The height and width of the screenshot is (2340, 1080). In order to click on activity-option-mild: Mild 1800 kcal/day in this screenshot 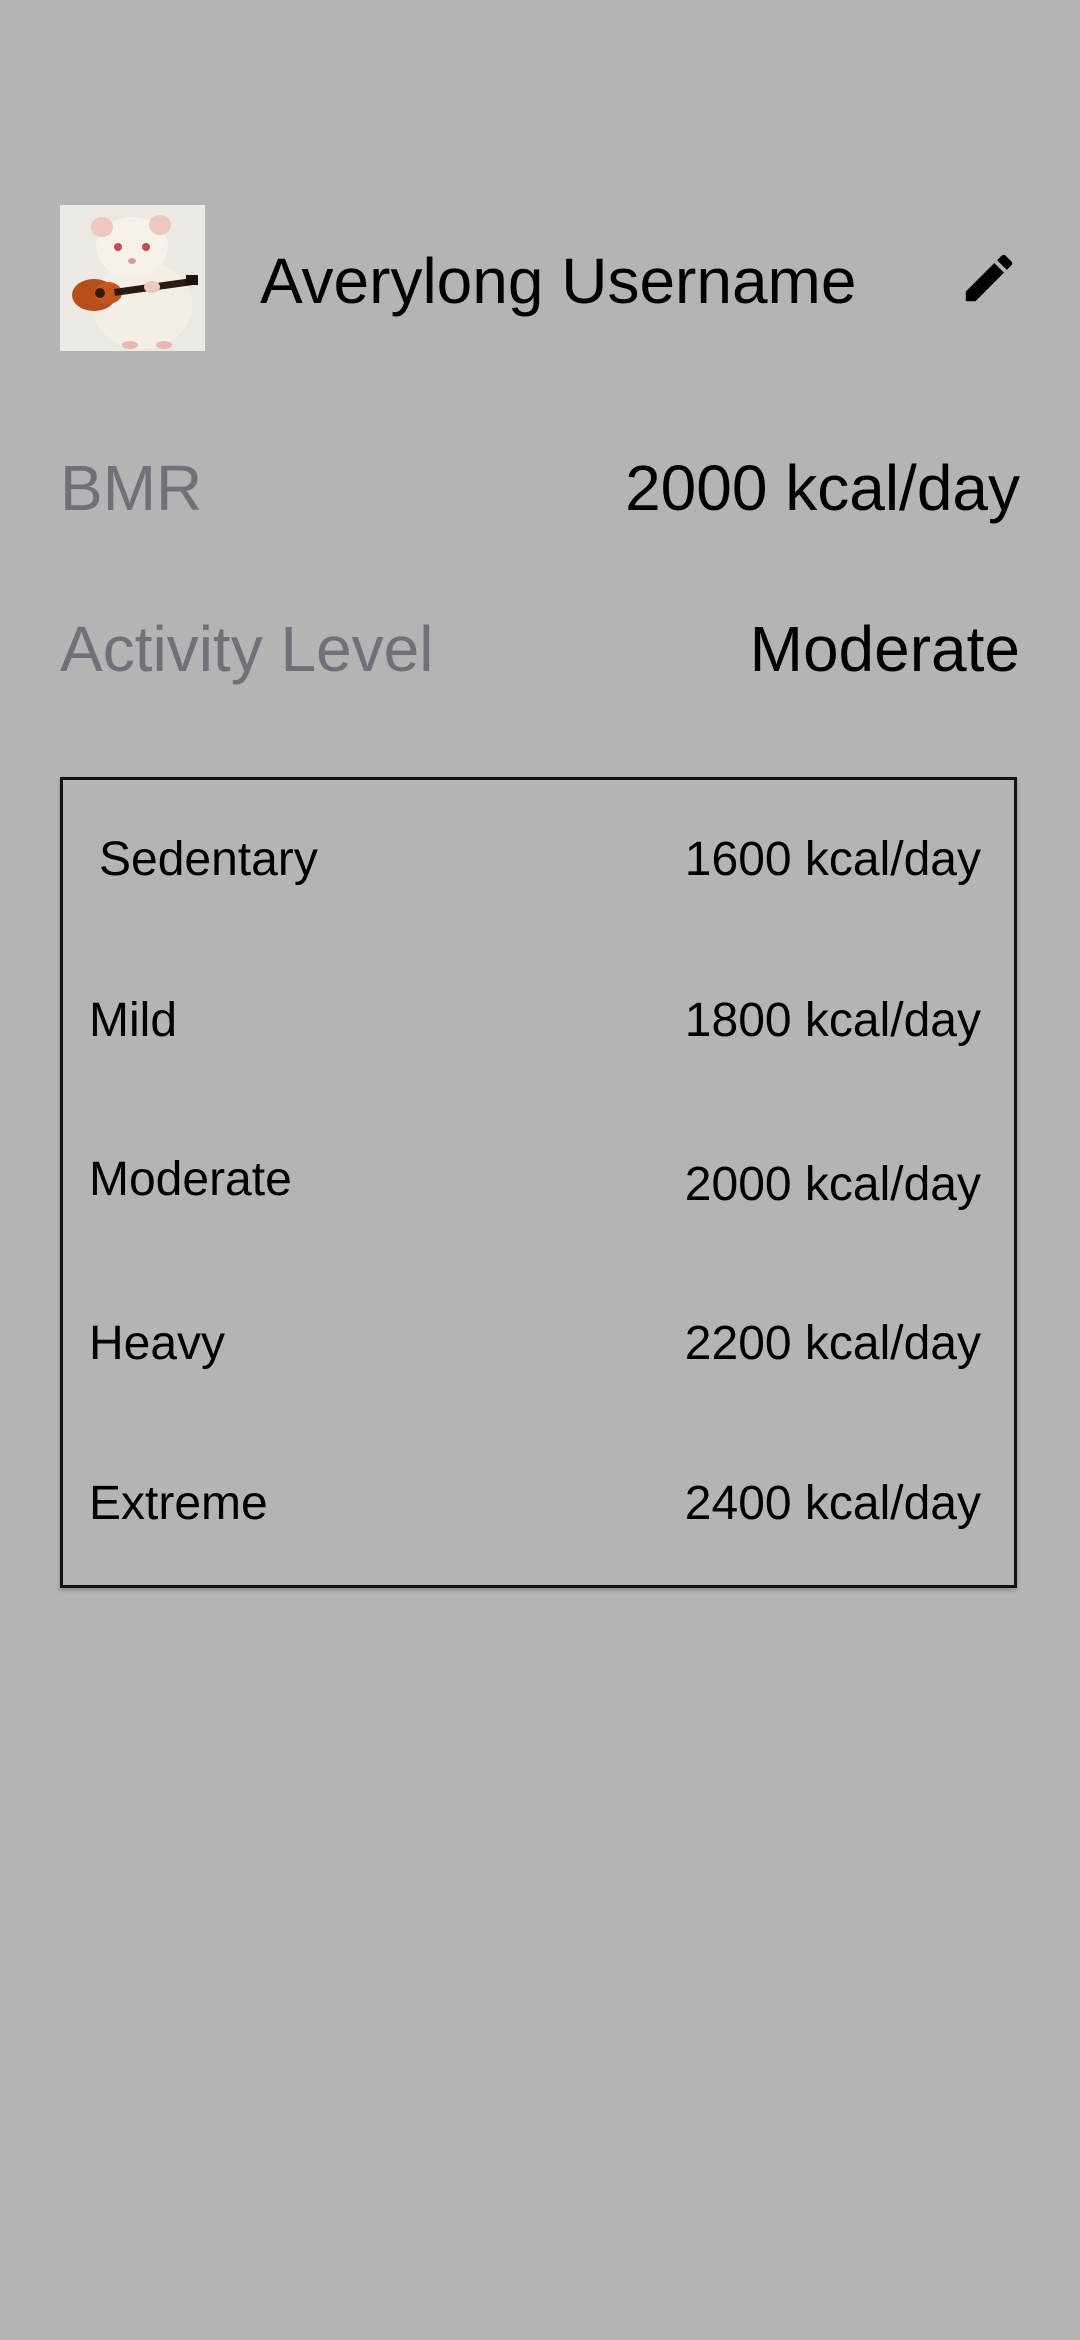, I will do `click(538, 1021)`.